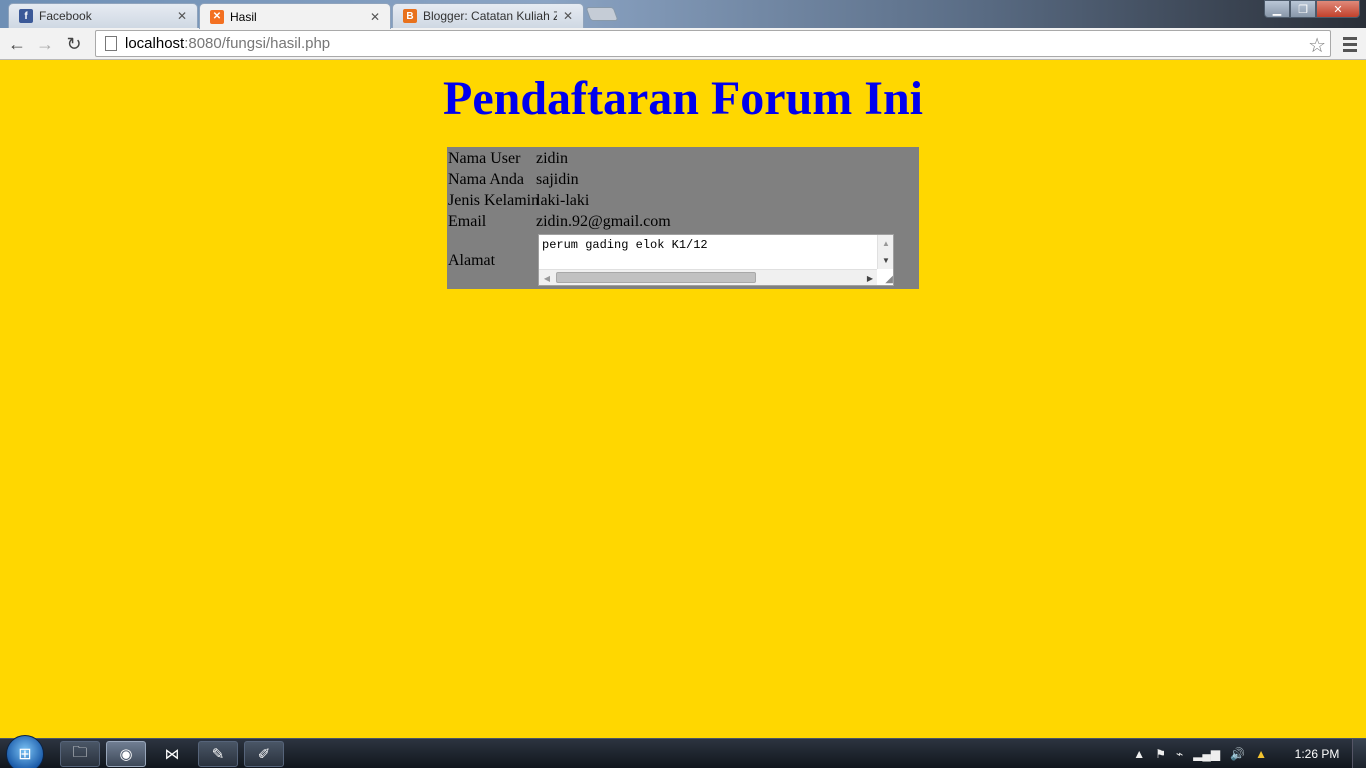  I want to click on volume-icon: 🔊, so click(1237, 754).